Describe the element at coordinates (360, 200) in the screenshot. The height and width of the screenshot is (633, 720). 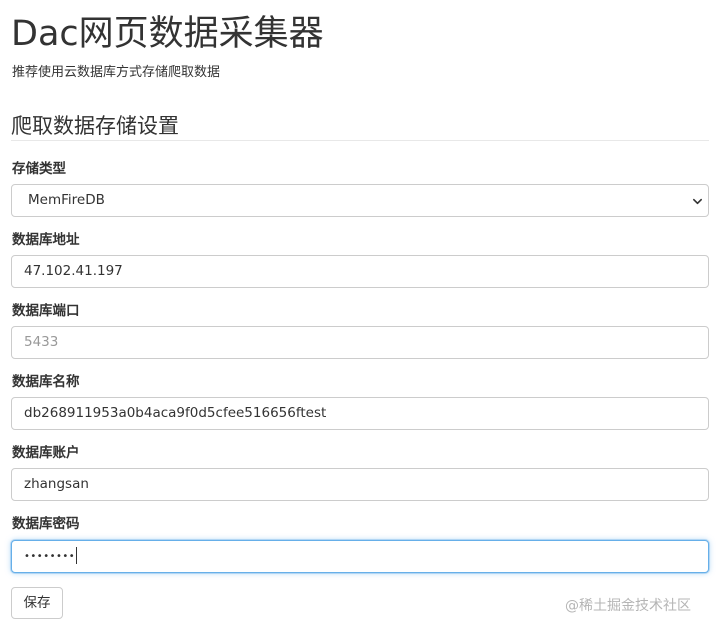
I see `storage-type-select: MemFireDB` at that location.